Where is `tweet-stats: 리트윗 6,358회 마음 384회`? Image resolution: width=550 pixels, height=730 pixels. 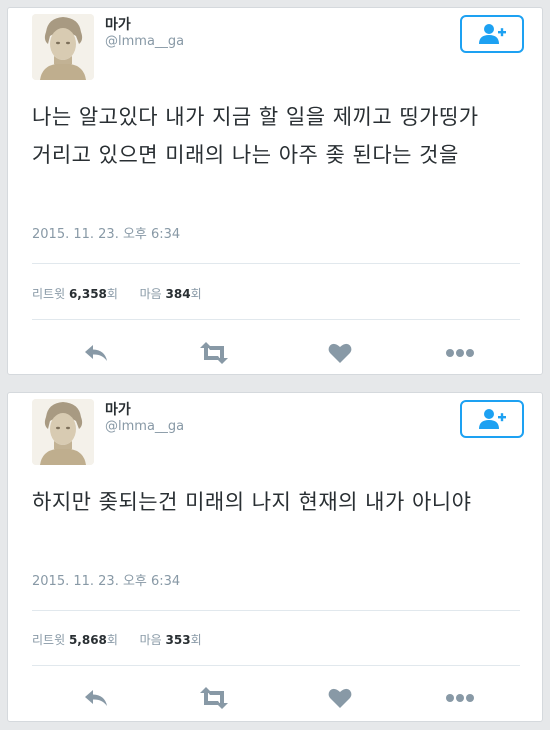 tweet-stats: 리트윗 6,358회 마음 384회 is located at coordinates (117, 293).